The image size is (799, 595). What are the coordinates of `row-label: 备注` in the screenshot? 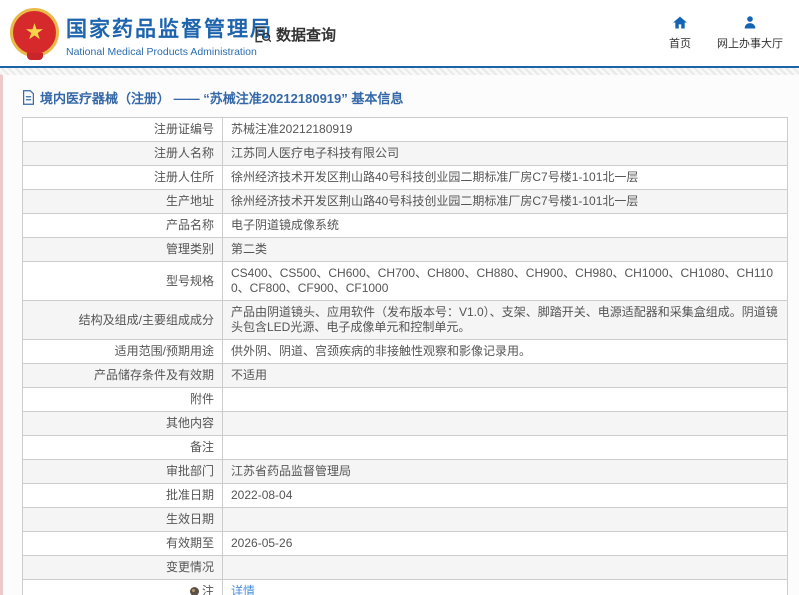 It's located at (122, 447).